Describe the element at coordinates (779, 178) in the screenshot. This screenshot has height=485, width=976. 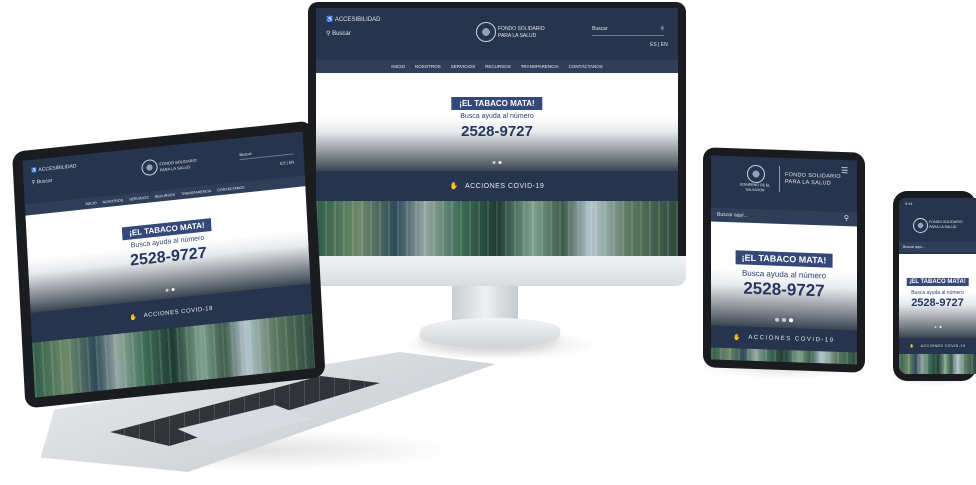
I see `divider` at that location.